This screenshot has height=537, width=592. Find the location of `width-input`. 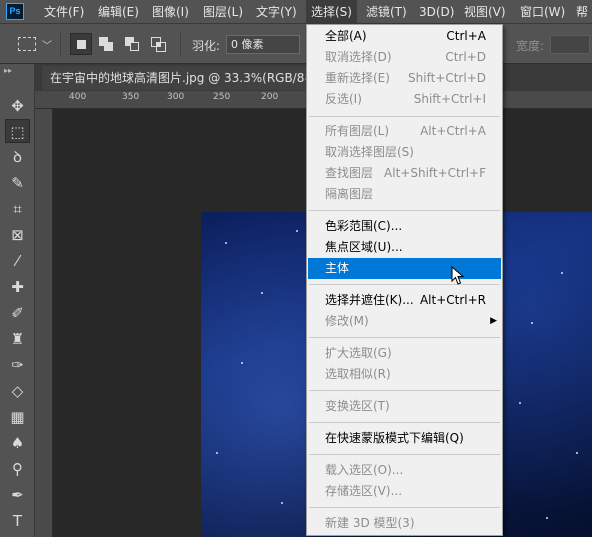

width-input is located at coordinates (570, 44).